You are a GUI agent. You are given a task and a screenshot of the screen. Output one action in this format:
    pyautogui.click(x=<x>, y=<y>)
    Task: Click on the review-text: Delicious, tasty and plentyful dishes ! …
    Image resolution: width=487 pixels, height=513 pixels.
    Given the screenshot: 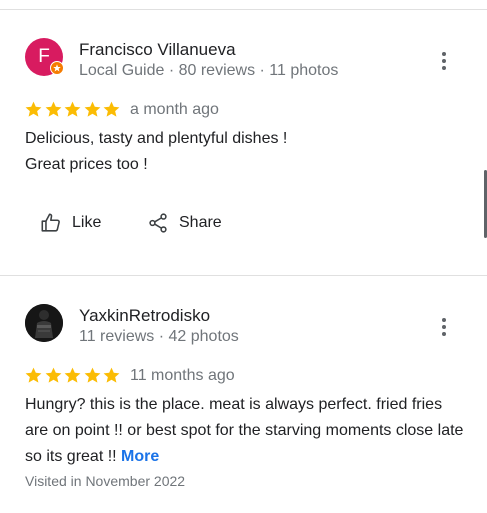 What is the action you would take?
    pyautogui.click(x=245, y=152)
    